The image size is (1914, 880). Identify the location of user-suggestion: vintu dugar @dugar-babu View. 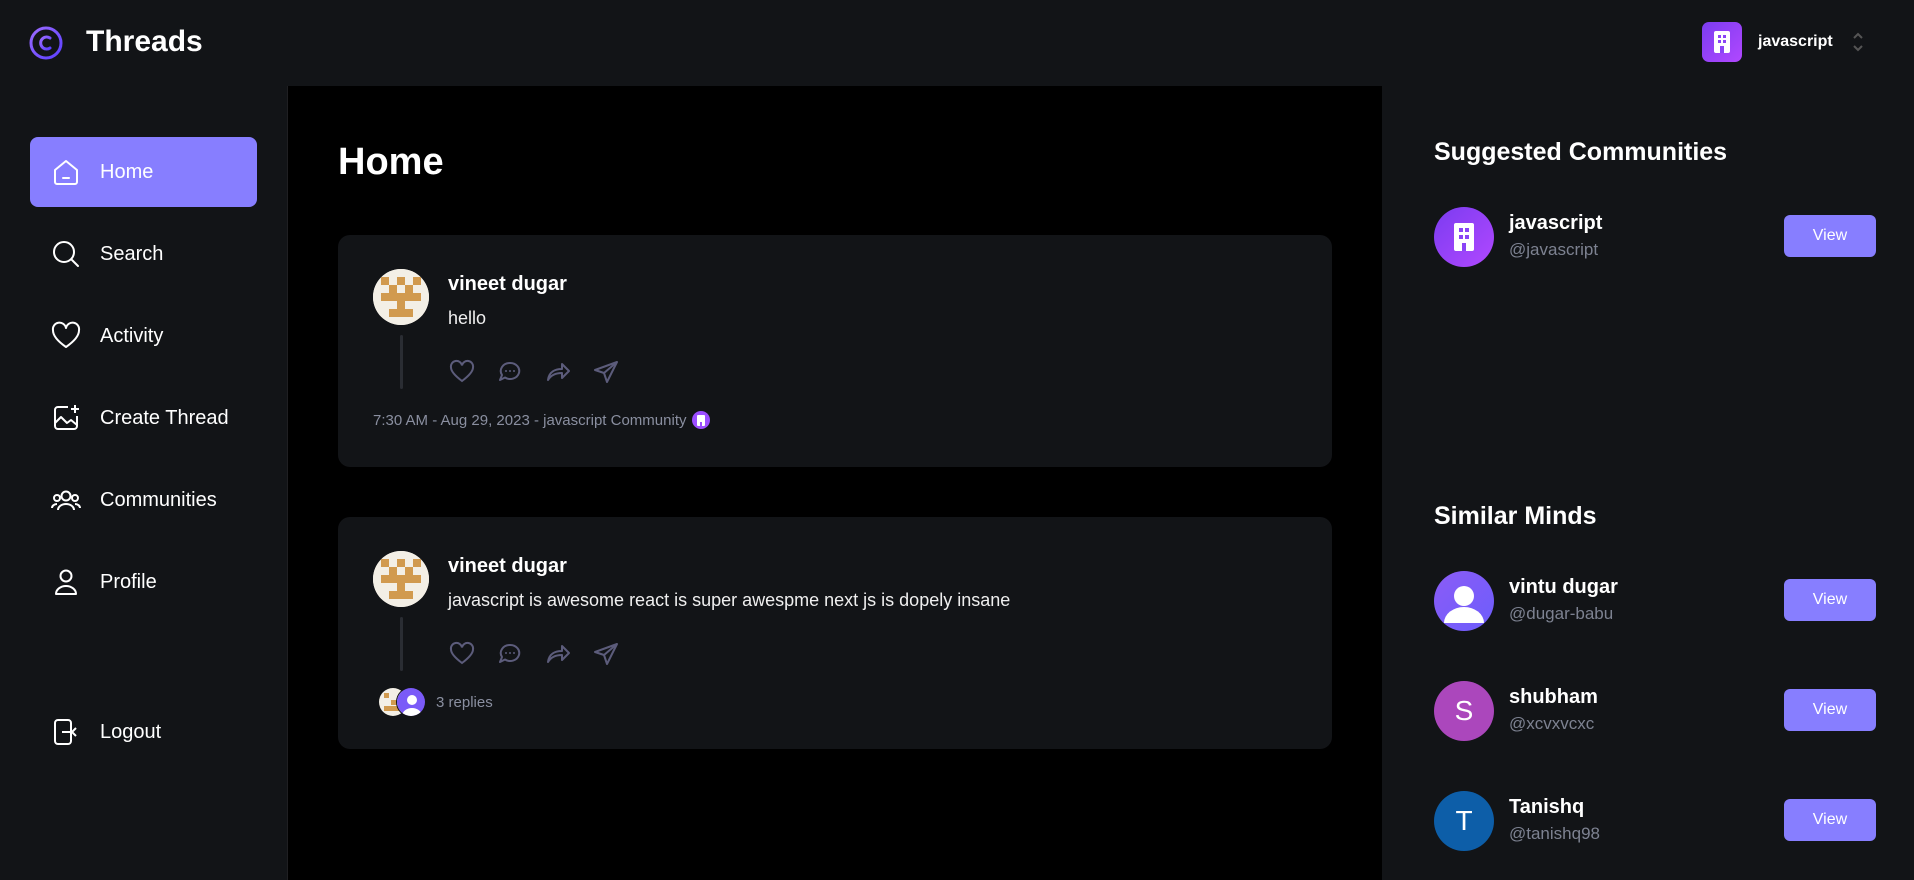
(1655, 601).